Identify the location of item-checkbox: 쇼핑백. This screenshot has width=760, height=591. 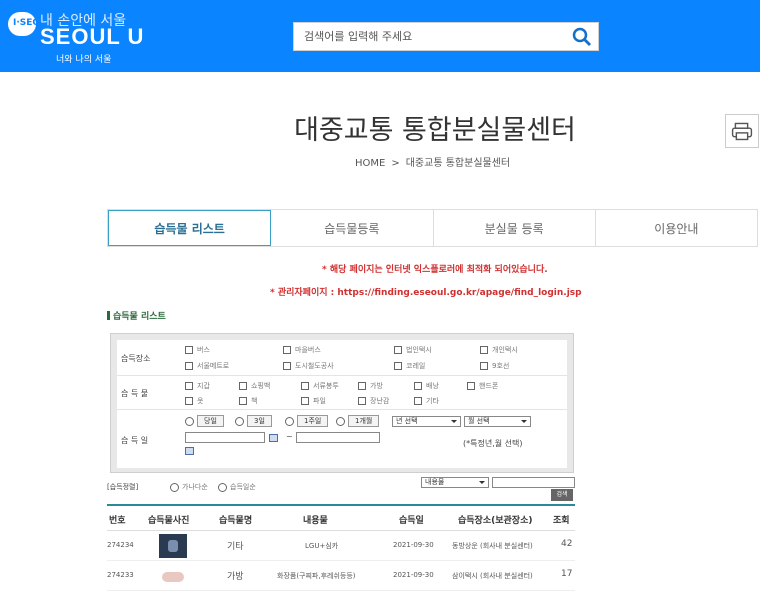
(254, 386).